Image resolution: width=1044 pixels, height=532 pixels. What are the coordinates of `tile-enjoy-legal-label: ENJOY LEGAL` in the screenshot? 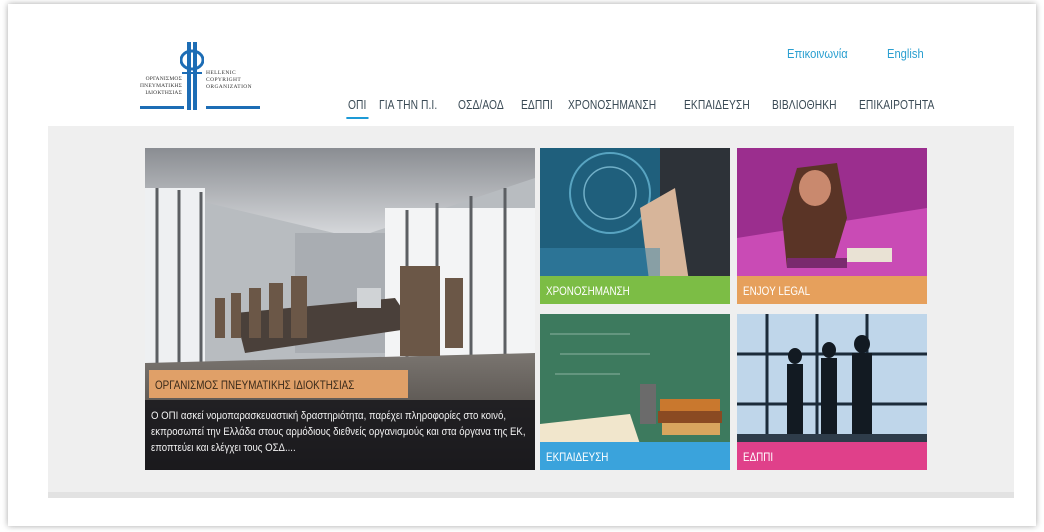 It's located at (832, 290).